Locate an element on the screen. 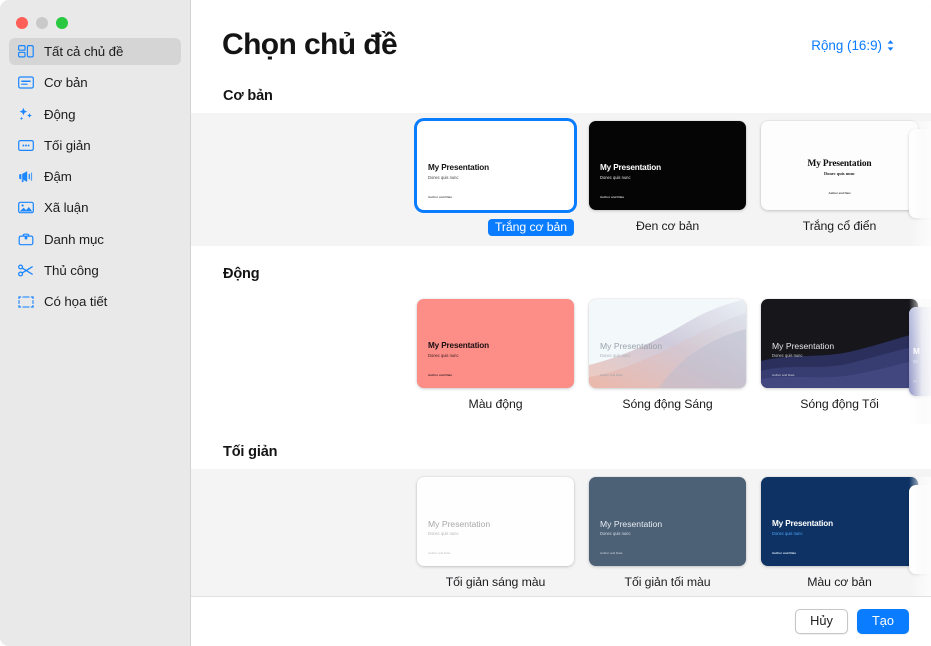  theme-label: Sóng động Tối is located at coordinates (839, 404).